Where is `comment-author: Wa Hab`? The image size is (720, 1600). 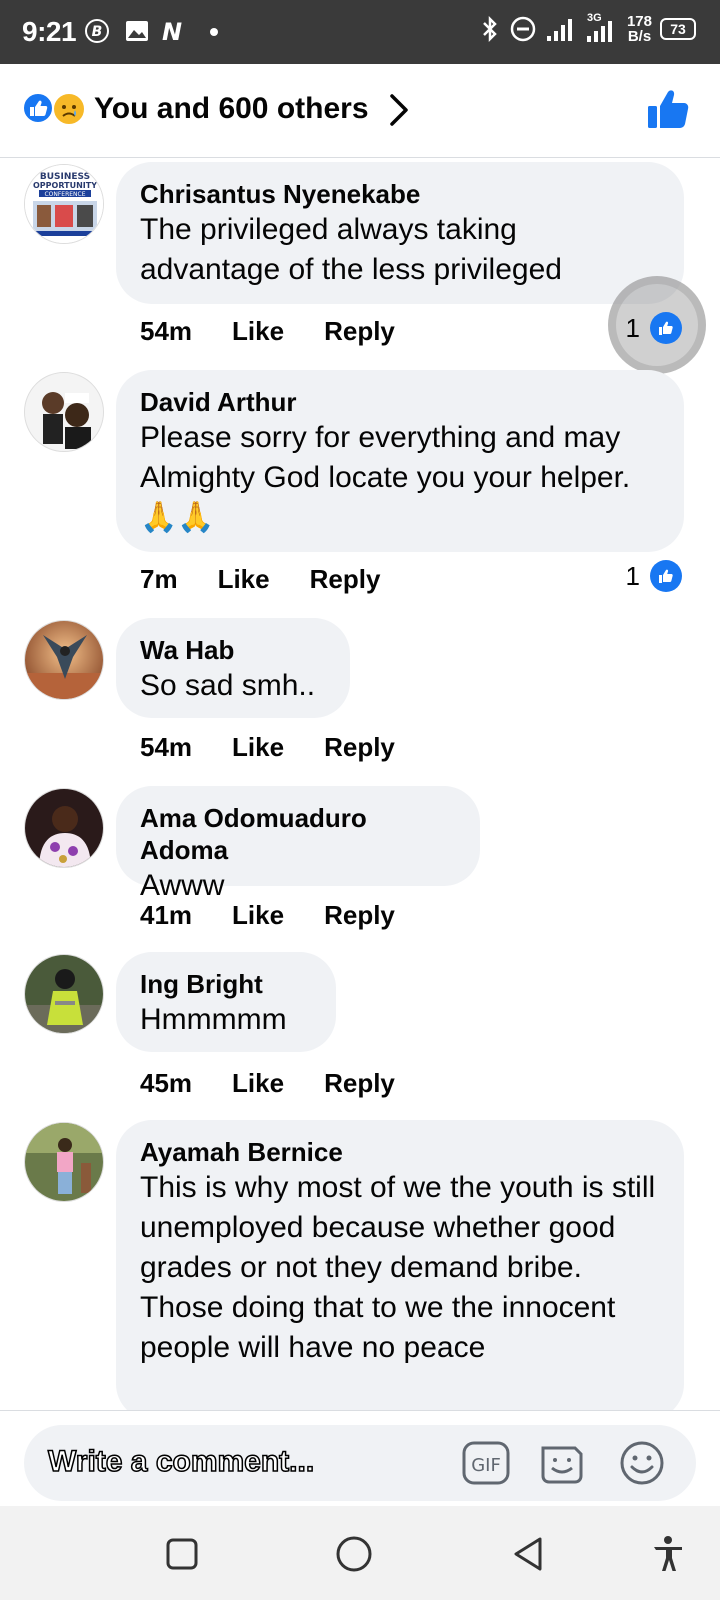 comment-author: Wa Hab is located at coordinates (233, 650).